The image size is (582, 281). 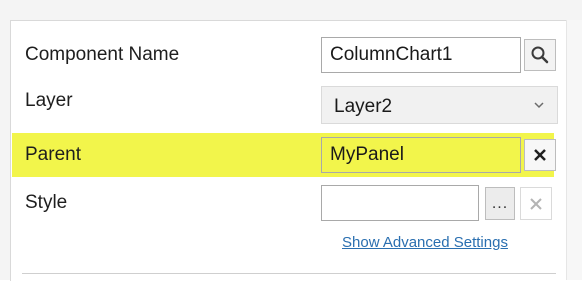 I want to click on vertical-scrollbar, so click(x=574, y=150).